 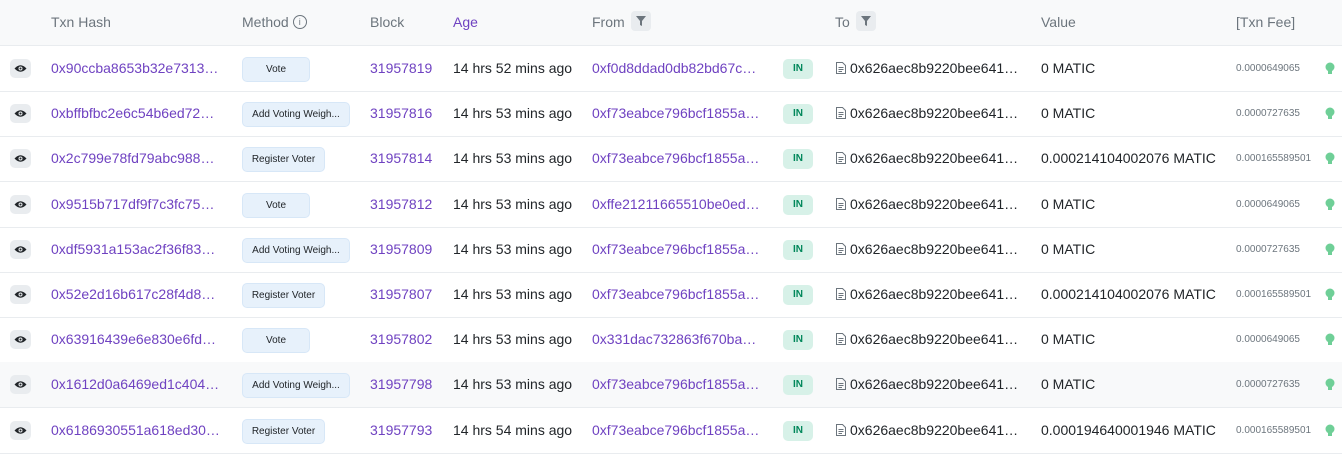 I want to click on block-link: 31957807, so click(x=401, y=294).